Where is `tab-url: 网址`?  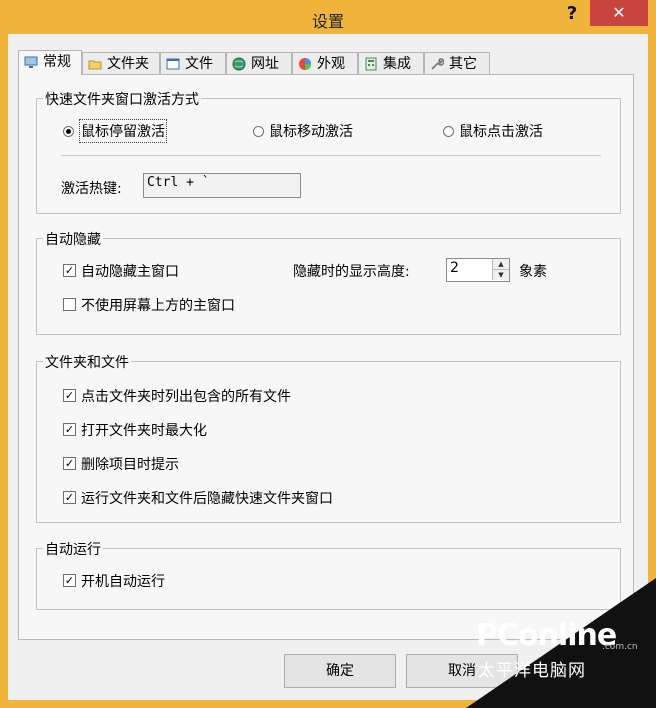 tab-url: 网址 is located at coordinates (259, 63).